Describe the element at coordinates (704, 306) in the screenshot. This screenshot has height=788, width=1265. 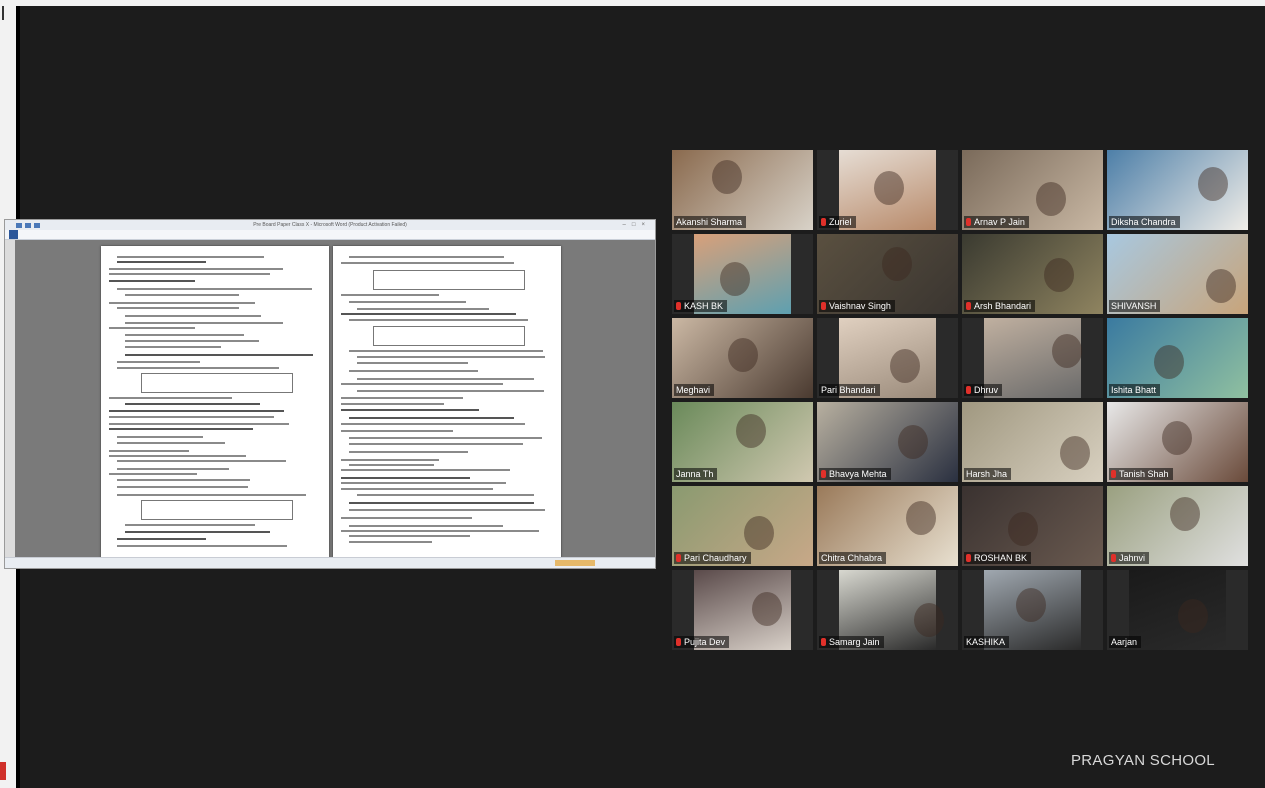
I see `participant-name: KASH BK` at that location.